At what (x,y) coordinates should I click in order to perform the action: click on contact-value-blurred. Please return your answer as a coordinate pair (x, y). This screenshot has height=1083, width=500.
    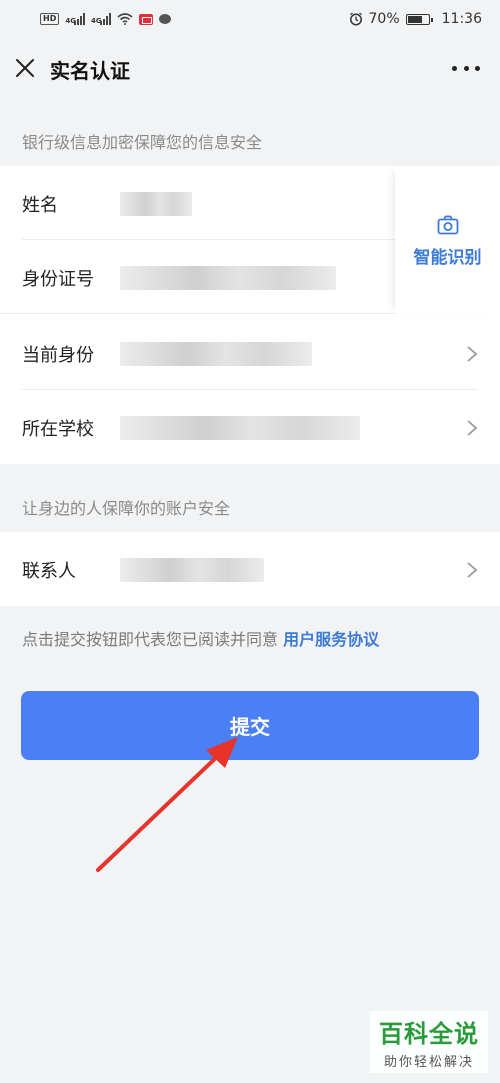
    Looking at the image, I should click on (192, 570).